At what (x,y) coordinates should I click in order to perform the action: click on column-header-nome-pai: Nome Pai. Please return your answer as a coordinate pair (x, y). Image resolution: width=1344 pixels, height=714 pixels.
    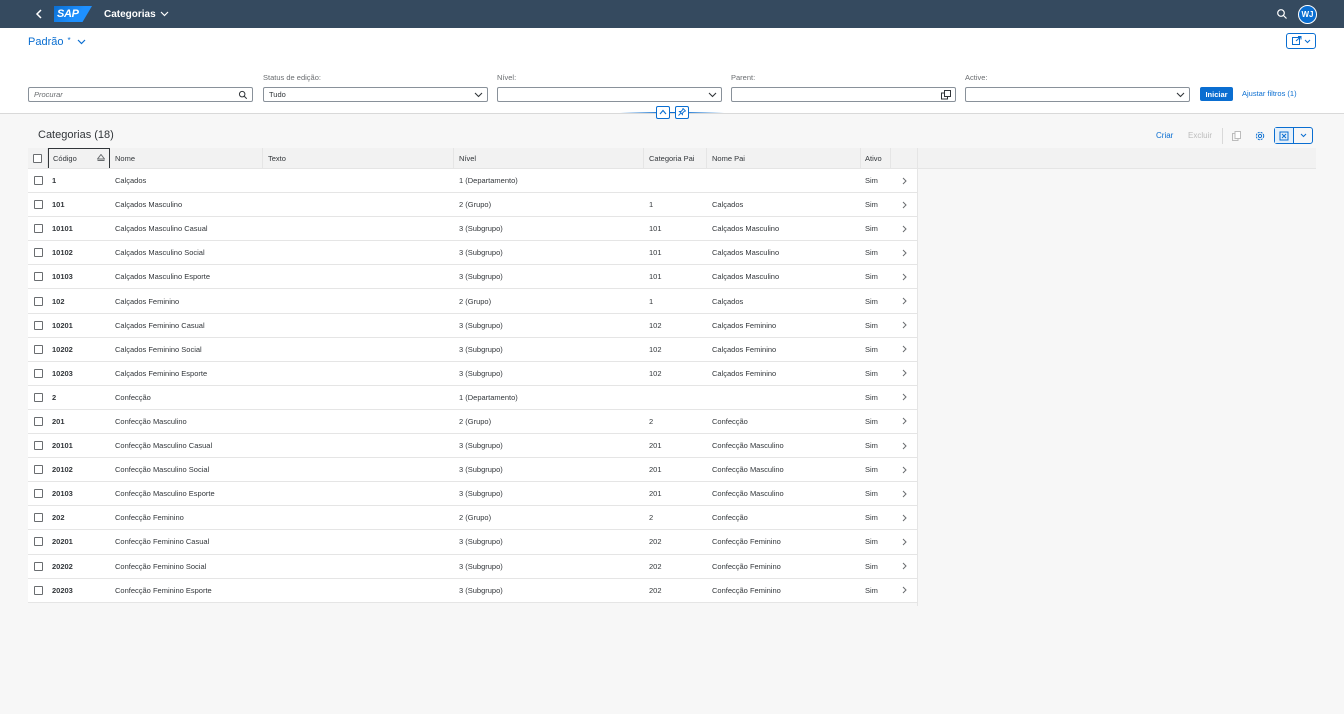
    Looking at the image, I should click on (784, 158).